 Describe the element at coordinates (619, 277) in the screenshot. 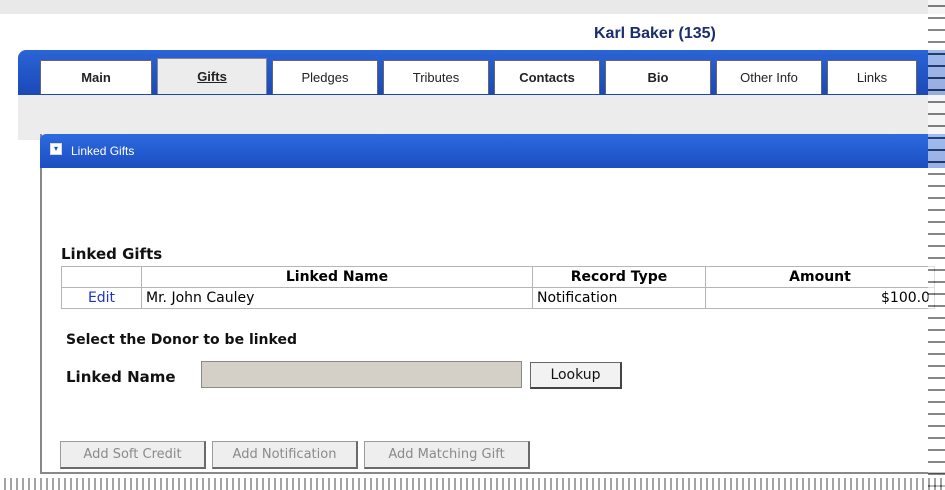

I see `column-header-record-type: Record Type` at that location.